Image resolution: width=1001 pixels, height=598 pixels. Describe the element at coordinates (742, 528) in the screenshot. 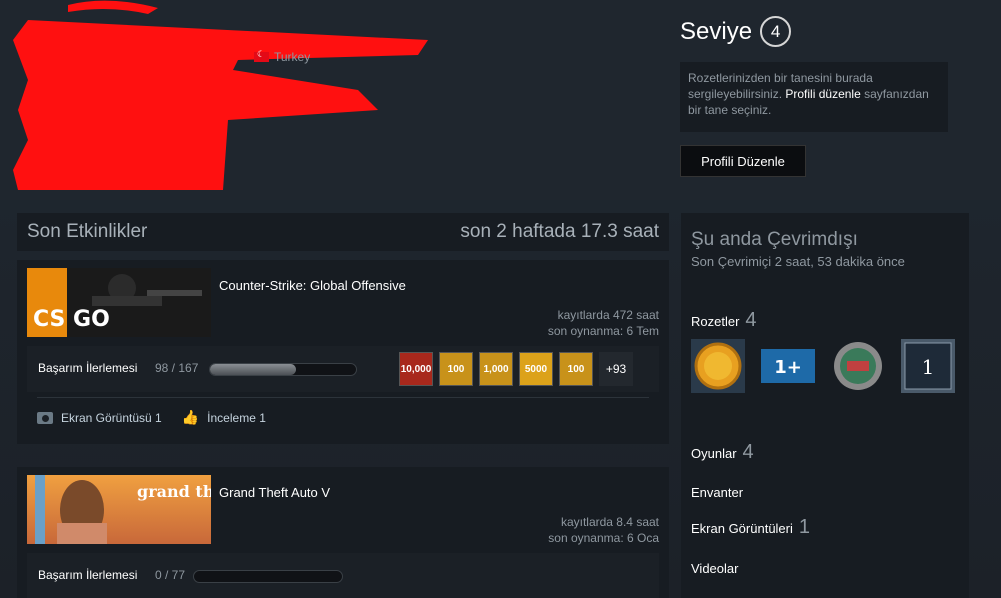

I see `screenshots-label: Ekran Görüntüleri` at that location.